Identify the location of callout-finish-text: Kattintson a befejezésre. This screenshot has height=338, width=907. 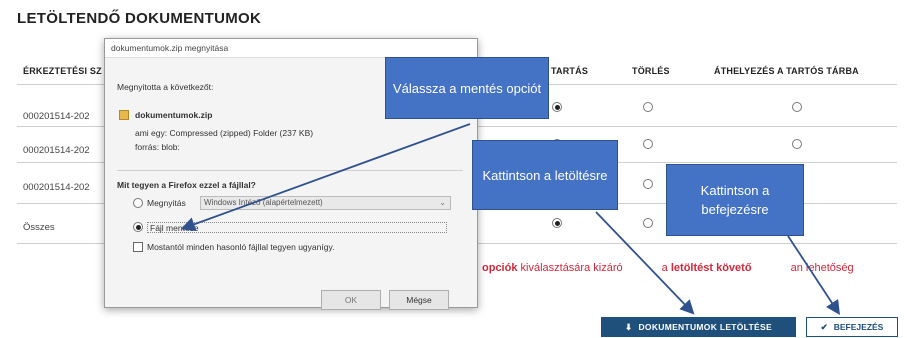
(735, 200).